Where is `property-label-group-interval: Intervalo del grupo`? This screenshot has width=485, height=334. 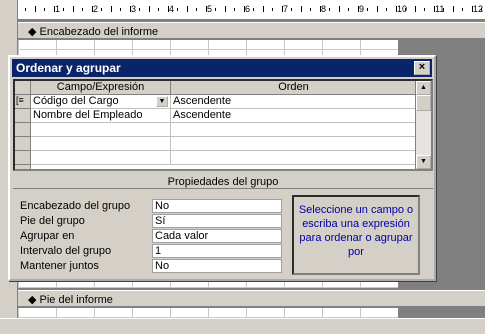
property-label-group-interval: Intervalo del grupo is located at coordinates (66, 251).